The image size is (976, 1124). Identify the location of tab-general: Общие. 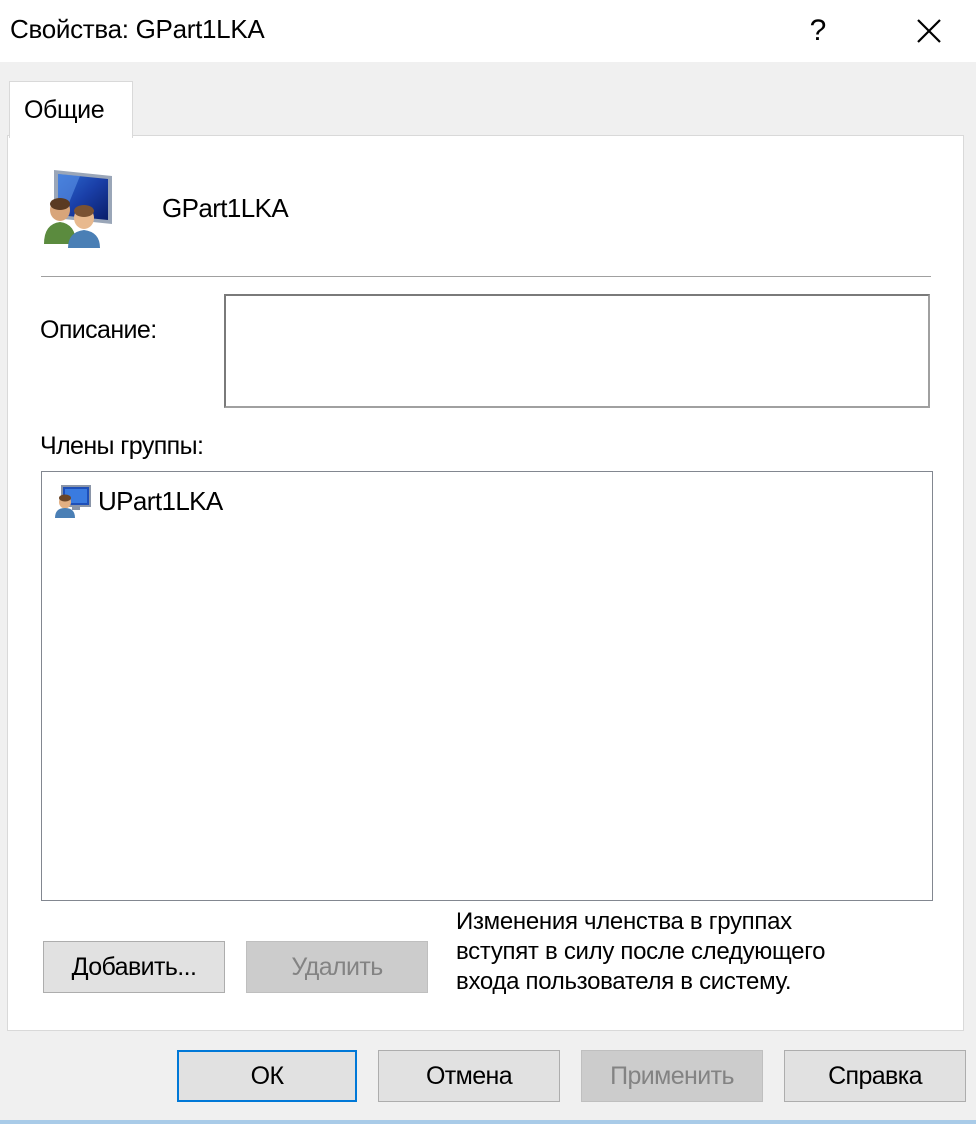
(71, 109).